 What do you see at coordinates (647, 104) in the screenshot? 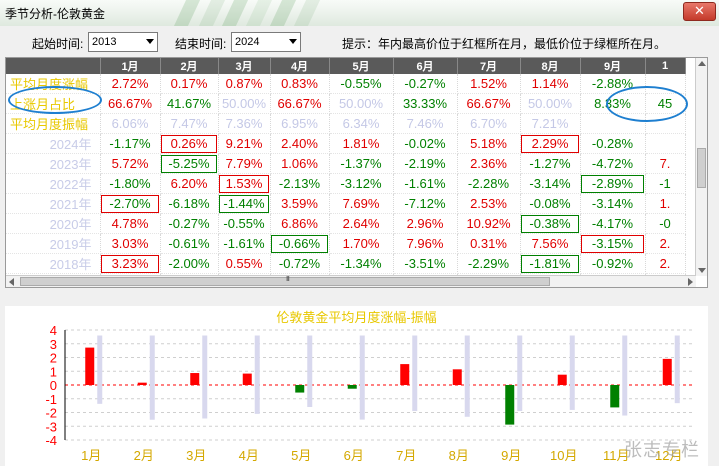
I see `annotation-circle` at bounding box center [647, 104].